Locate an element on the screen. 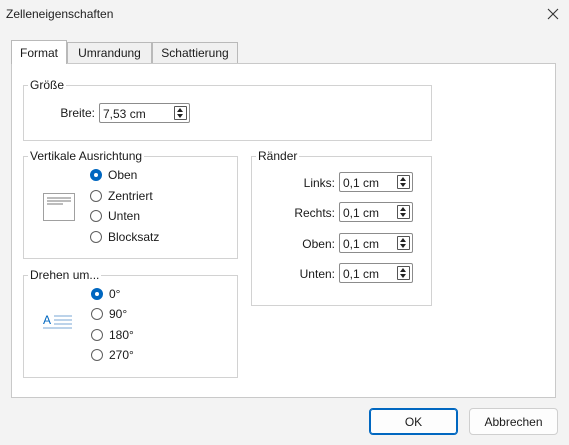 The height and width of the screenshot is (445, 569). margin-left-spinbox: 0,1 cm is located at coordinates (376, 182).